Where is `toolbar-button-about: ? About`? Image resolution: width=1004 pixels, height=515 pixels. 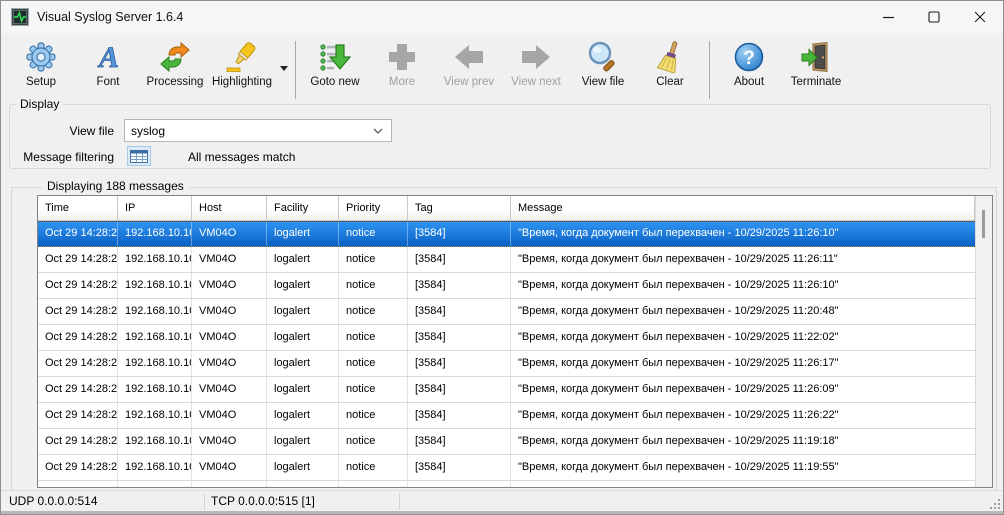
toolbar-button-about: ? About is located at coordinates (749, 64).